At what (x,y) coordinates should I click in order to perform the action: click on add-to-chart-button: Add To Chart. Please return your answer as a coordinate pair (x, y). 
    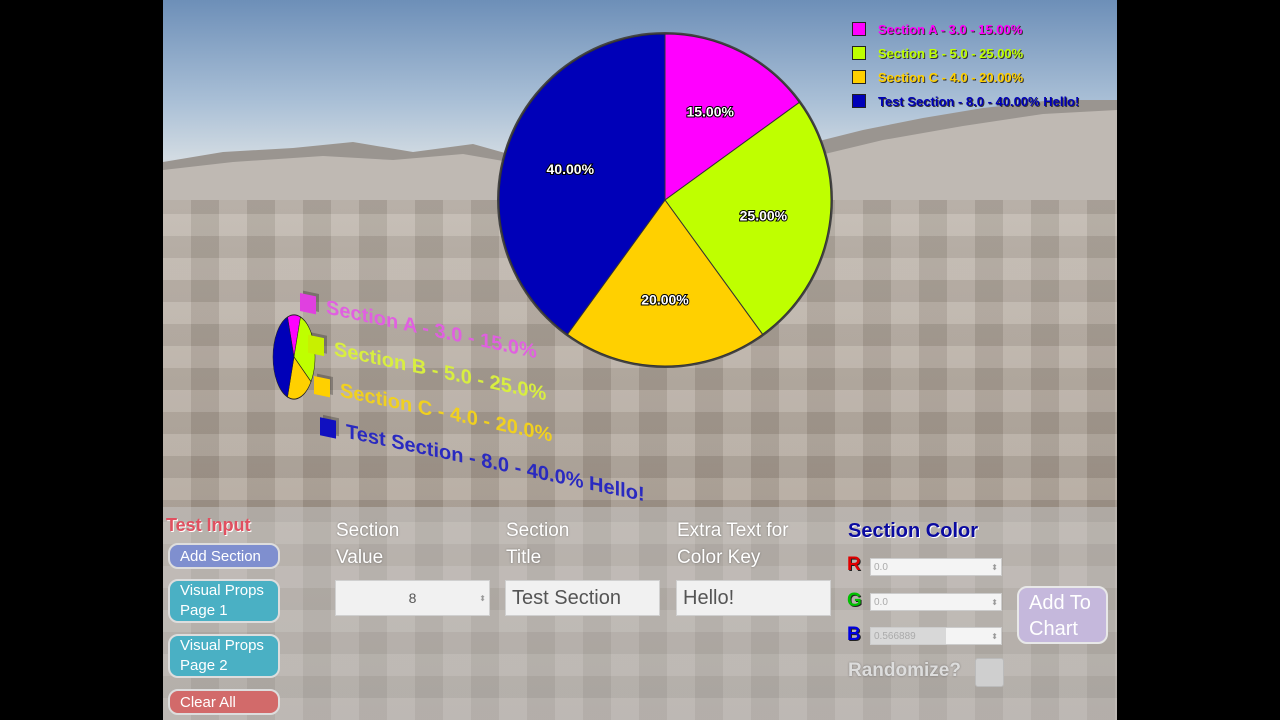
    Looking at the image, I should click on (1062, 615).